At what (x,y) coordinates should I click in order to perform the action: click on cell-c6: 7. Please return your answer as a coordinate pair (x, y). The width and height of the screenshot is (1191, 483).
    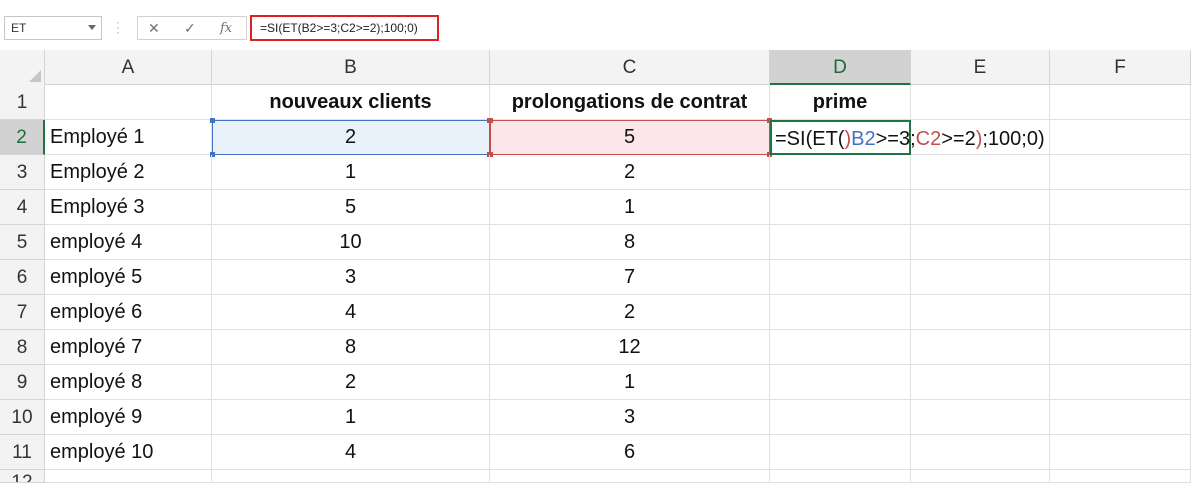
    Looking at the image, I should click on (630, 277).